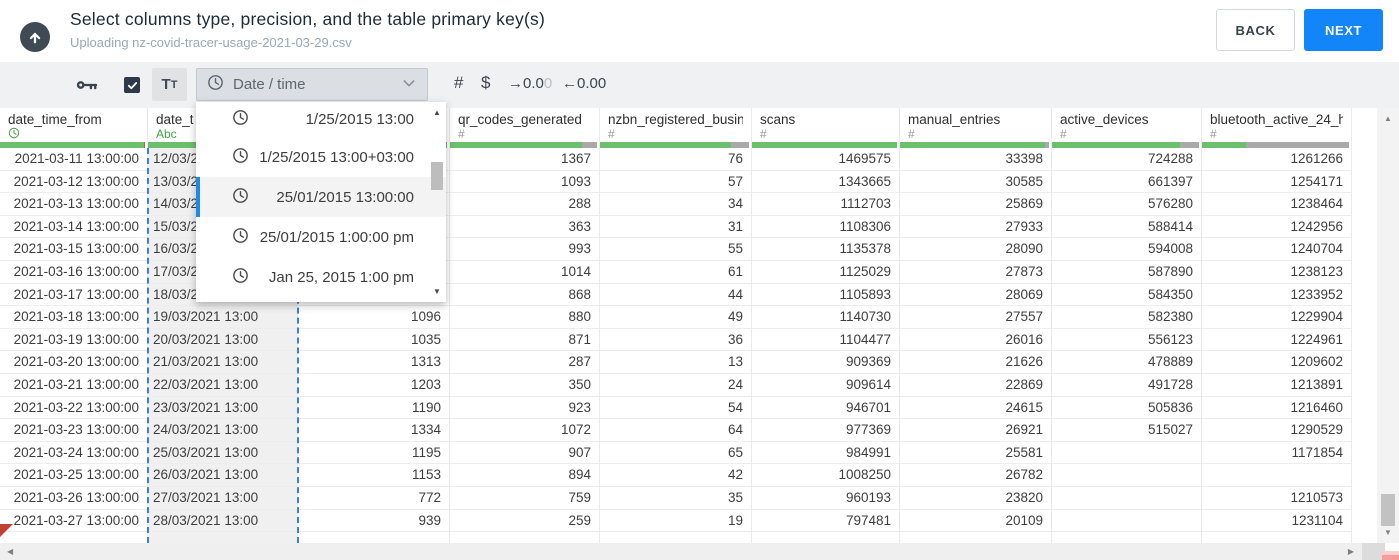 This screenshot has width=1399, height=560. What do you see at coordinates (675, 362) in the screenshot?
I see `table-cell: 13` at bounding box center [675, 362].